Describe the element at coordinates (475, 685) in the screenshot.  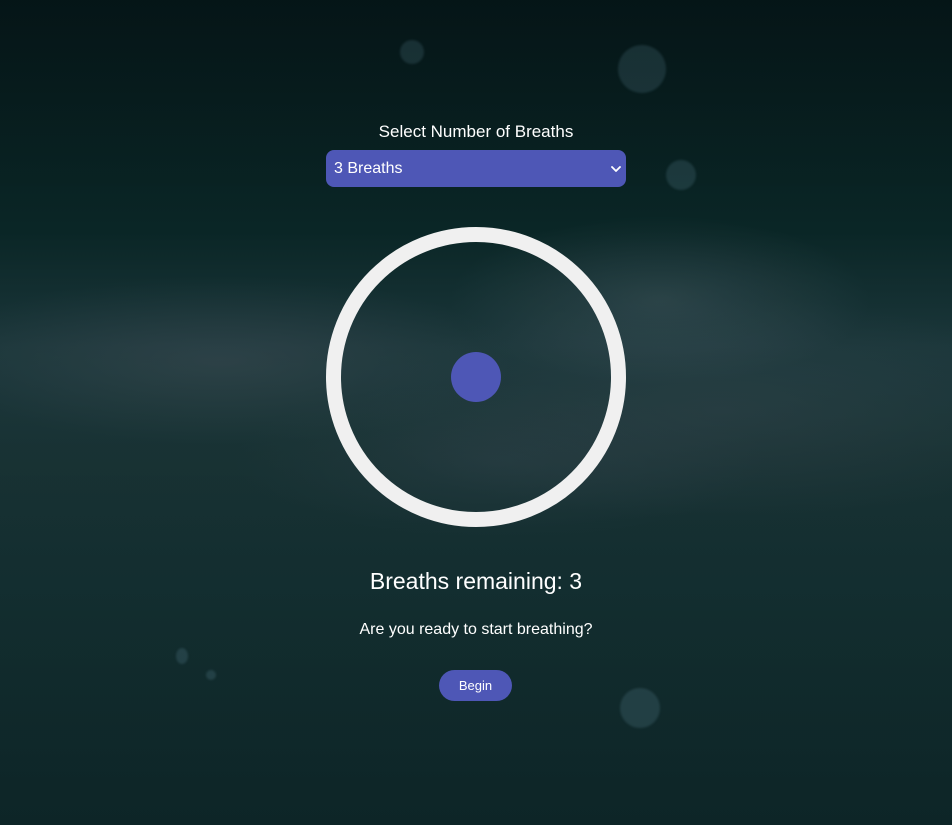
I see `begin-button: Begin` at that location.